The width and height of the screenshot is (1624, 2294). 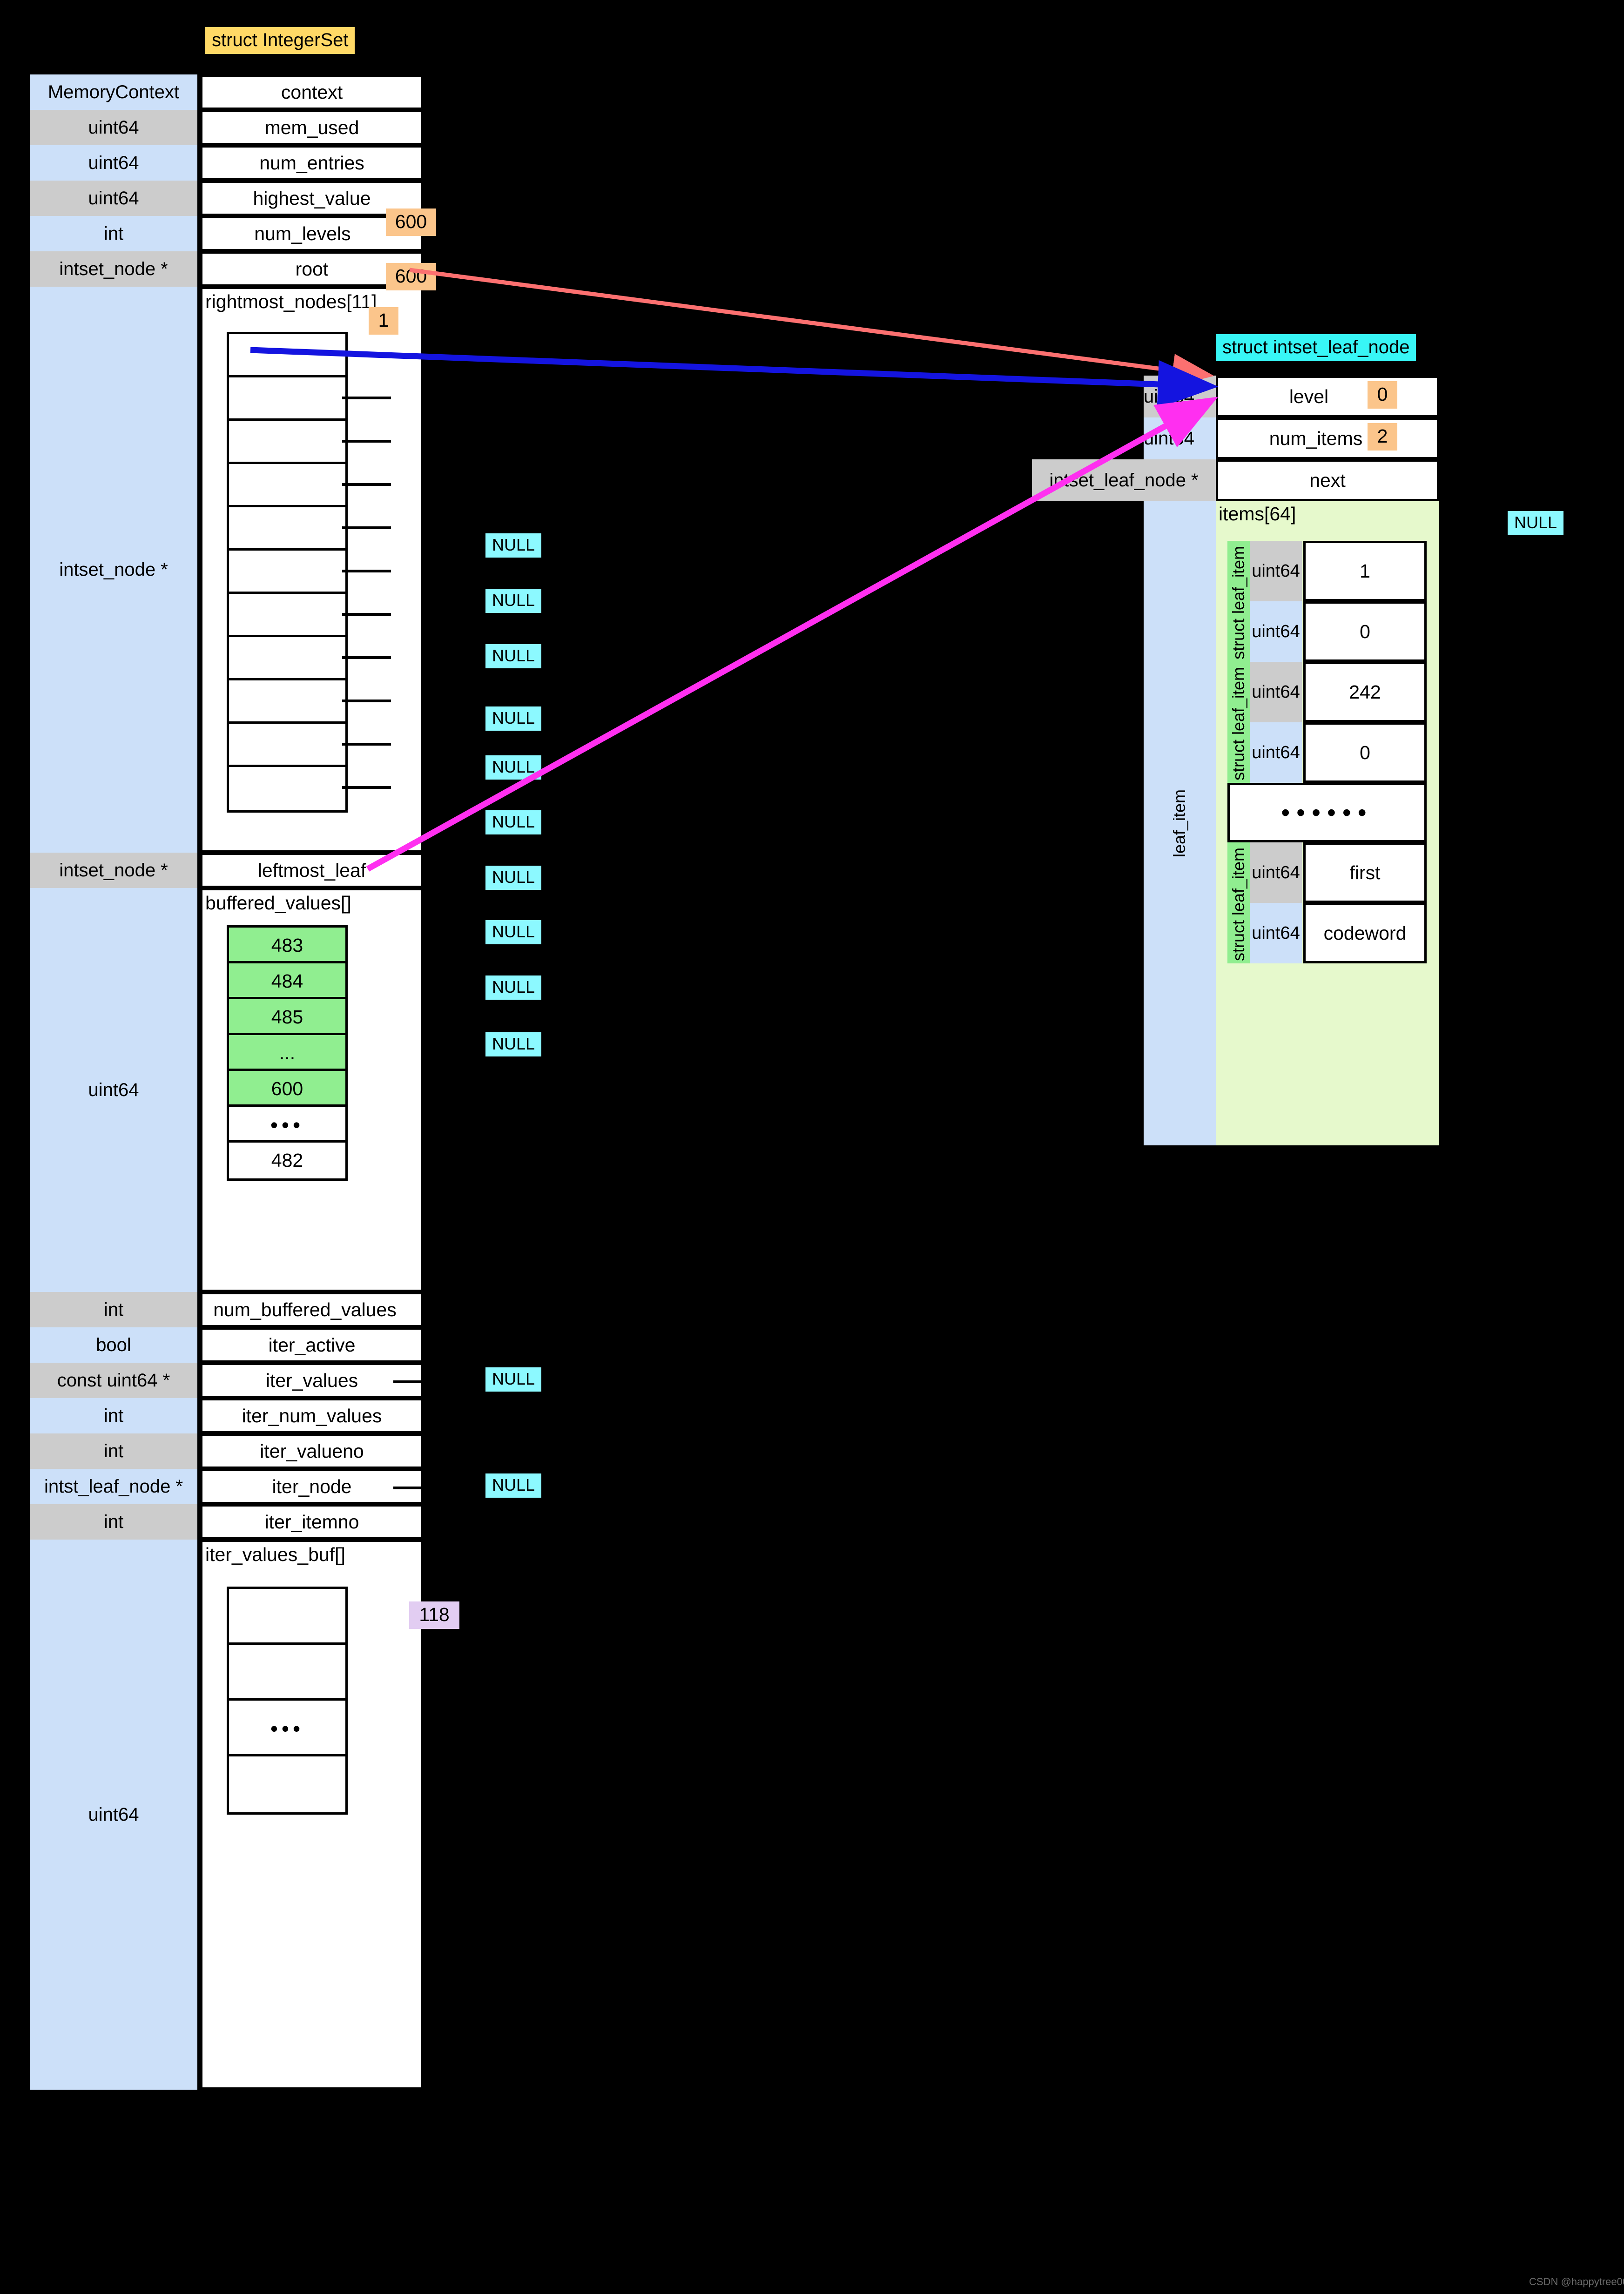 What do you see at coordinates (113, 127) in the screenshot?
I see `type-mem-used: uint64` at bounding box center [113, 127].